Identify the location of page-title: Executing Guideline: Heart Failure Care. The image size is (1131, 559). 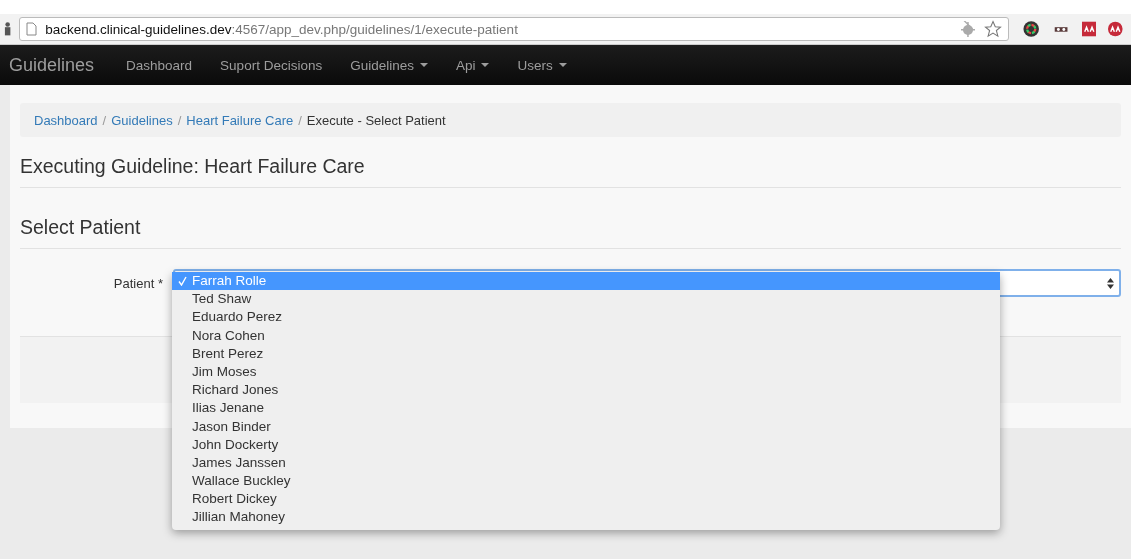
(193, 166).